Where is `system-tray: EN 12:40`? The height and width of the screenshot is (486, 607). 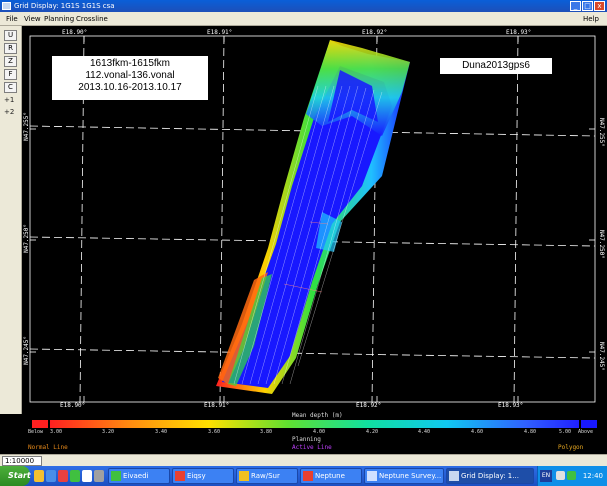
system-tray: EN 12:40 is located at coordinates (572, 476).